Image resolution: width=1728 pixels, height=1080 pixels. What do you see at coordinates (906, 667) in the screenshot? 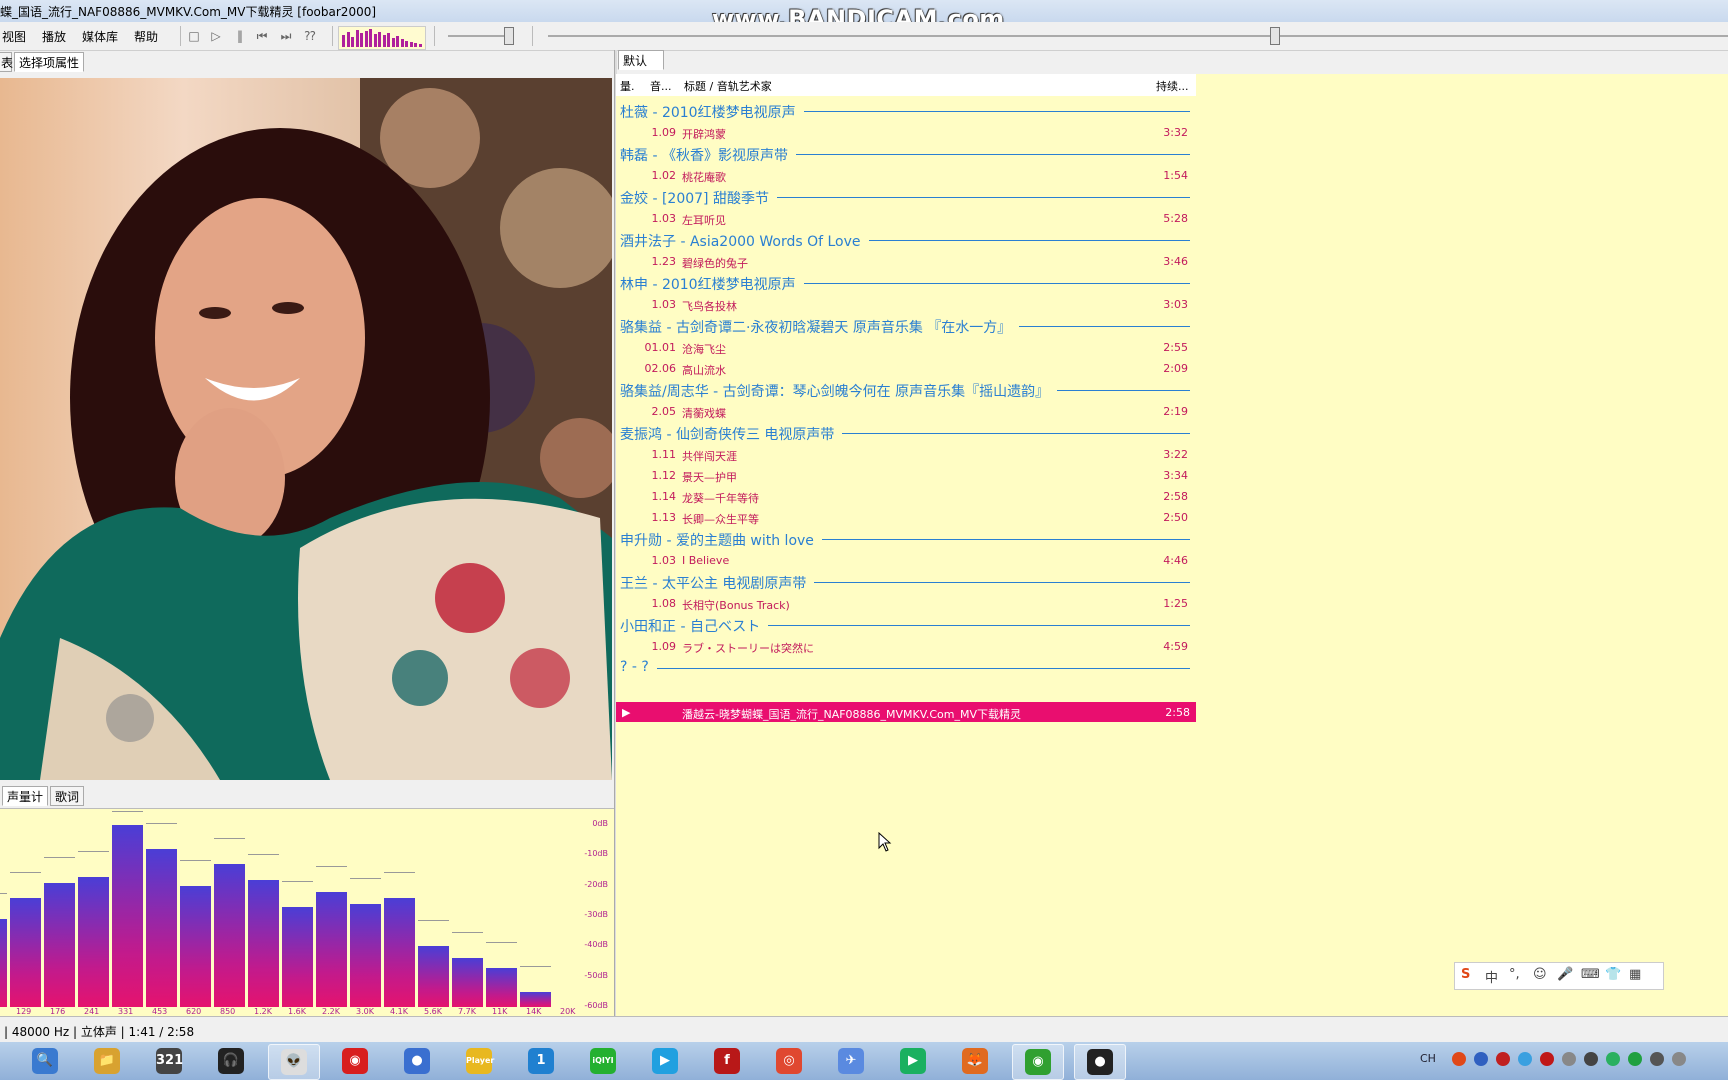
I see `playlist-group-header: ? - ?` at bounding box center [906, 667].